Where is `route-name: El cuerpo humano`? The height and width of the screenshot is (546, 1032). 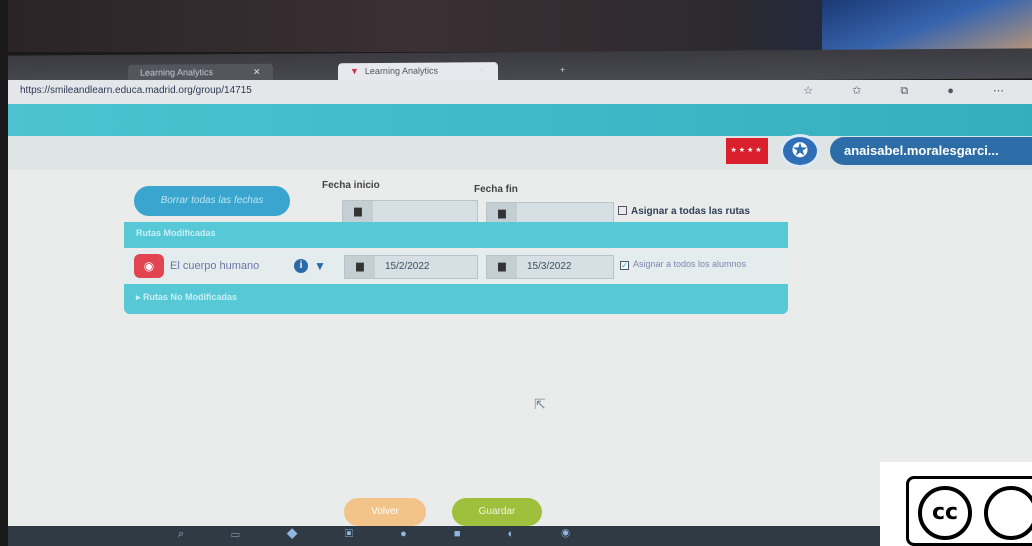
route-name: El cuerpo humano is located at coordinates (215, 266).